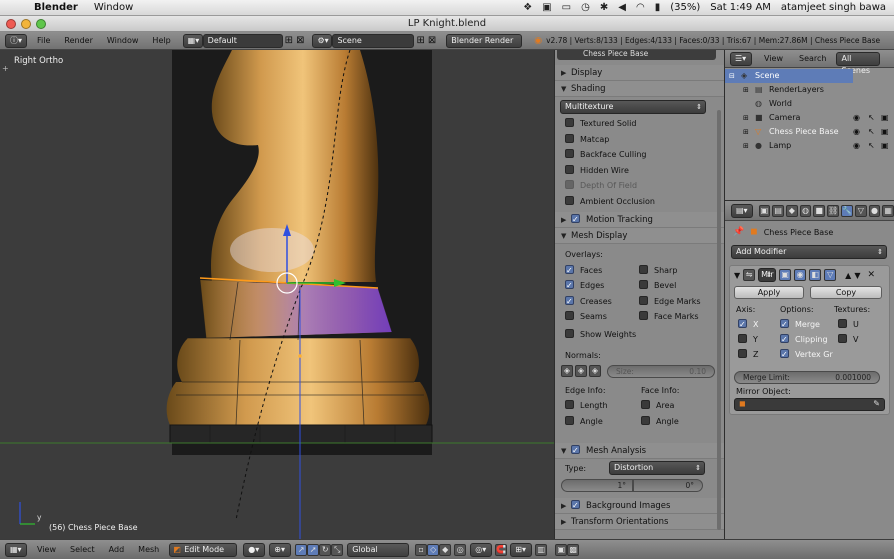  What do you see at coordinates (561, 549) in the screenshot?
I see `render-preview-icon: ▣` at bounding box center [561, 549].